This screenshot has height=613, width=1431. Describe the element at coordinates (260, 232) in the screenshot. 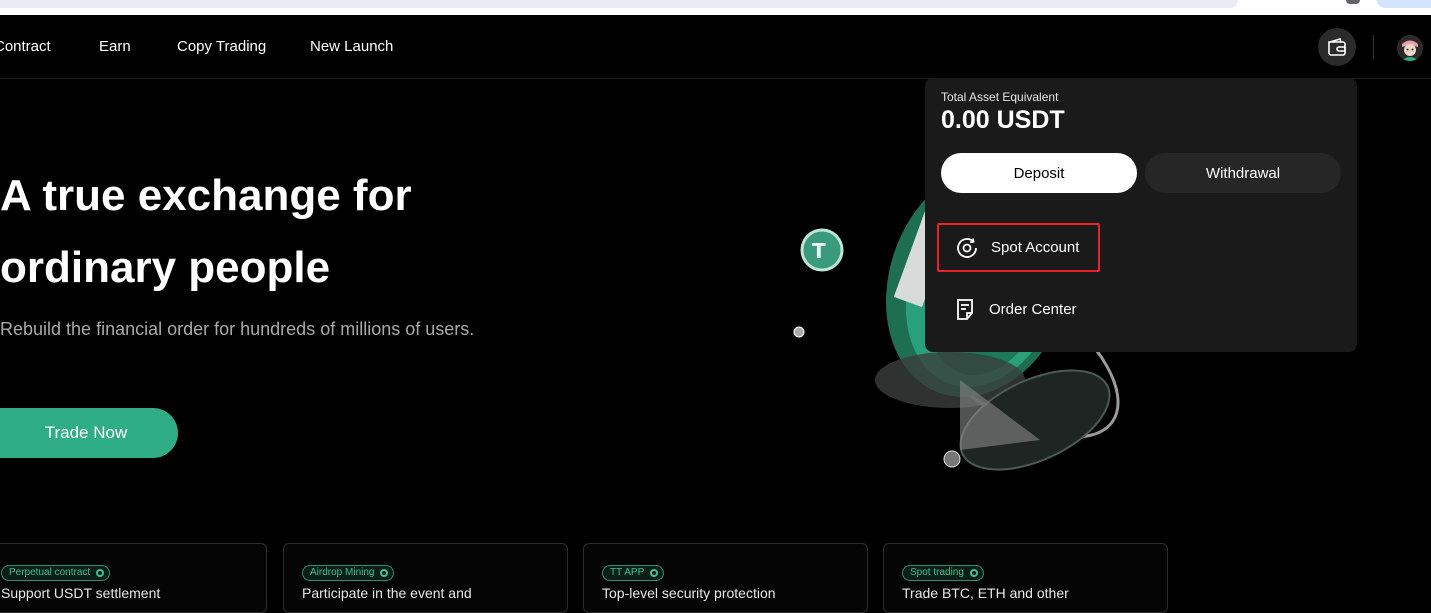

I see `hero-title: A true exchange for ordinary people` at that location.